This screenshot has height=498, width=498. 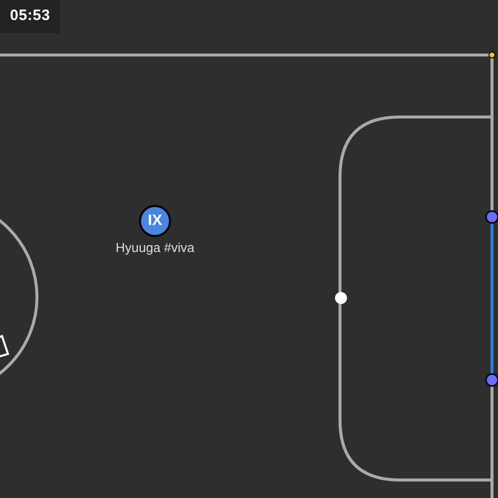 I want to click on penalty-spot, so click(x=341, y=298).